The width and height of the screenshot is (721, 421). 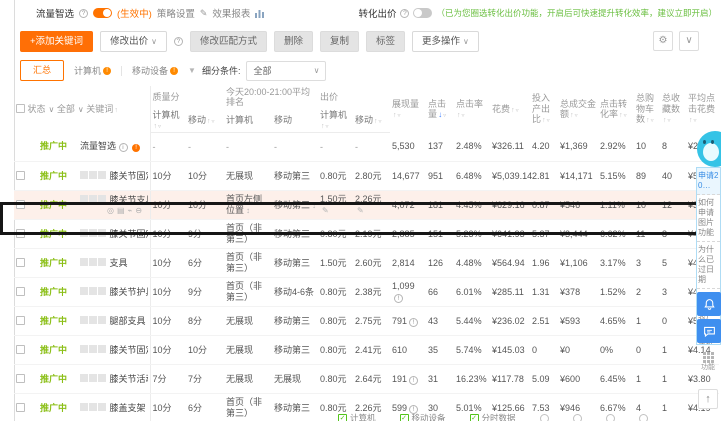 What do you see at coordinates (544, 379) in the screenshot?
I see `cell-roi: 5.09` at bounding box center [544, 379].